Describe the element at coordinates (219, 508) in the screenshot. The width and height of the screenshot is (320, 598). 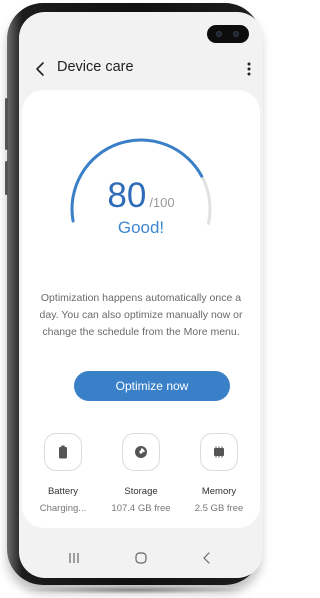
I see `memory-value: 2.5 GB free` at that location.